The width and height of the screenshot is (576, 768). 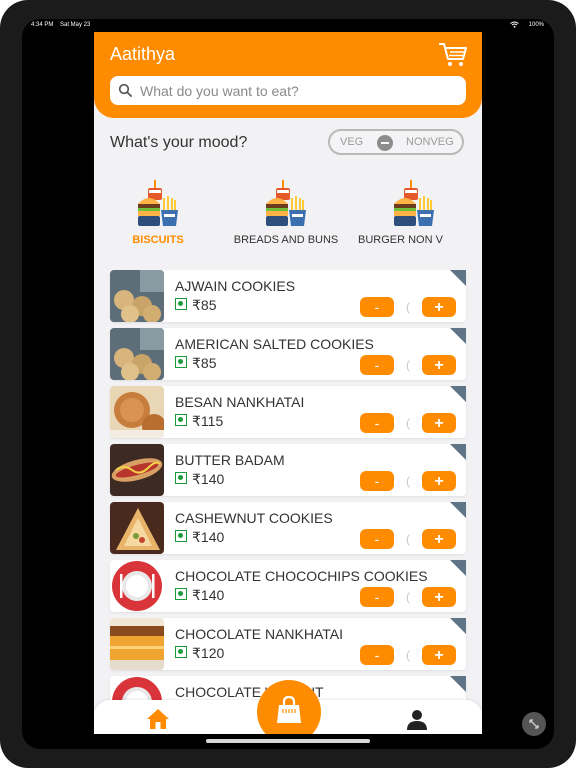 What do you see at coordinates (288, 75) in the screenshot?
I see `header: Aatithya` at bounding box center [288, 75].